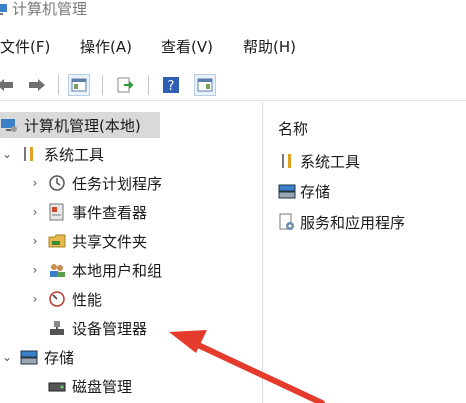 Image resolution: width=466 pixels, height=403 pixels. Describe the element at coordinates (233, 85) in the screenshot. I see `toolbar: ?` at that location.